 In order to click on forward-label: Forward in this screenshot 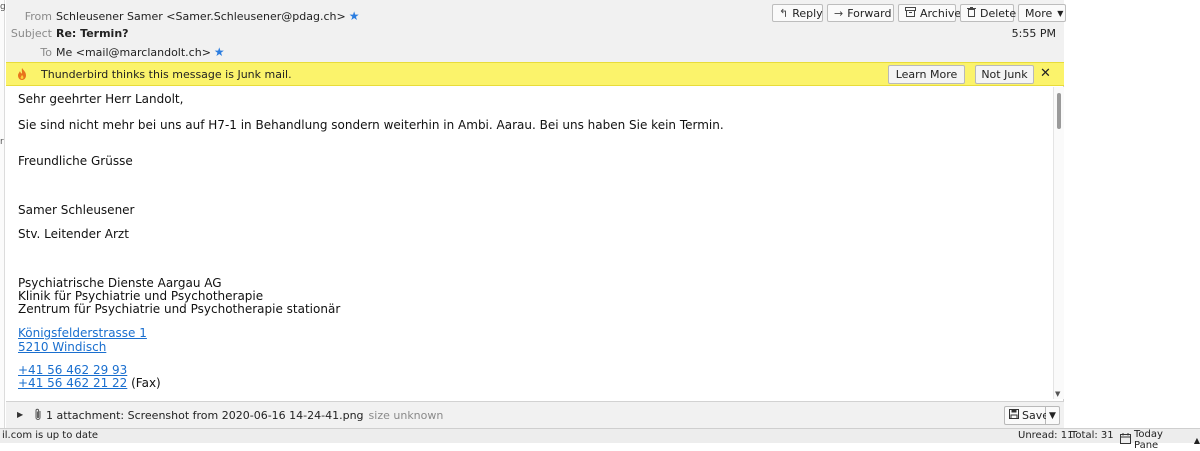, I will do `click(869, 13)`.